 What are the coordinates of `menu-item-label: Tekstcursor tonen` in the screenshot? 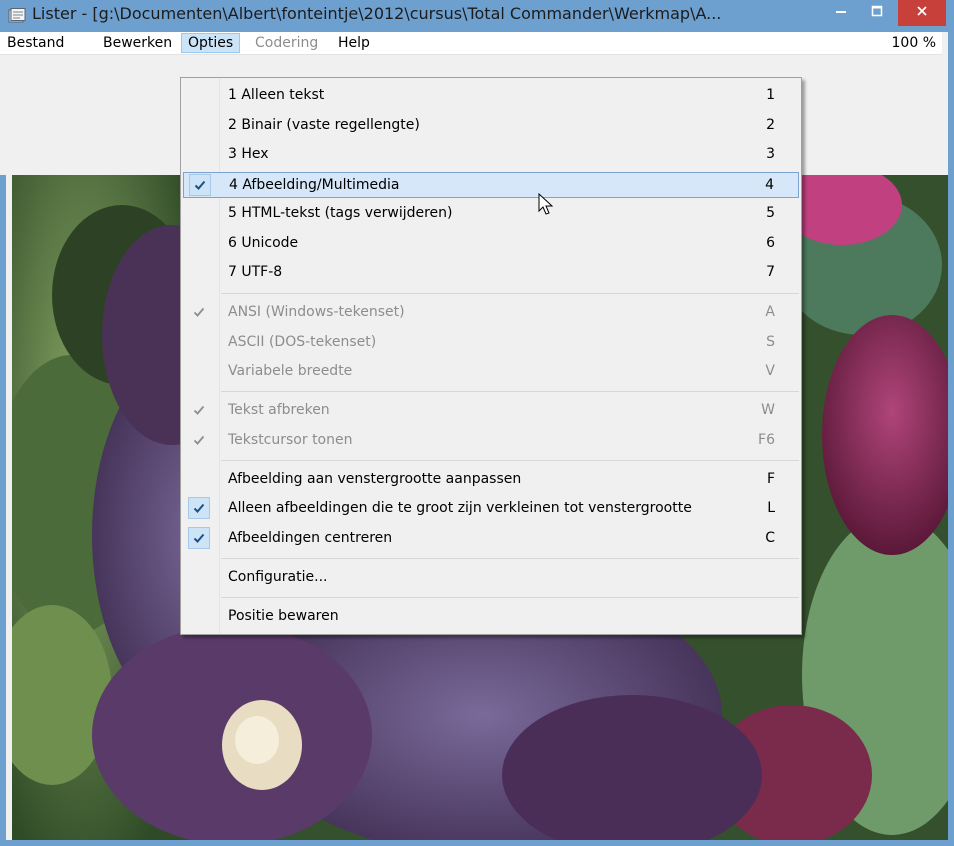 It's located at (290, 440).